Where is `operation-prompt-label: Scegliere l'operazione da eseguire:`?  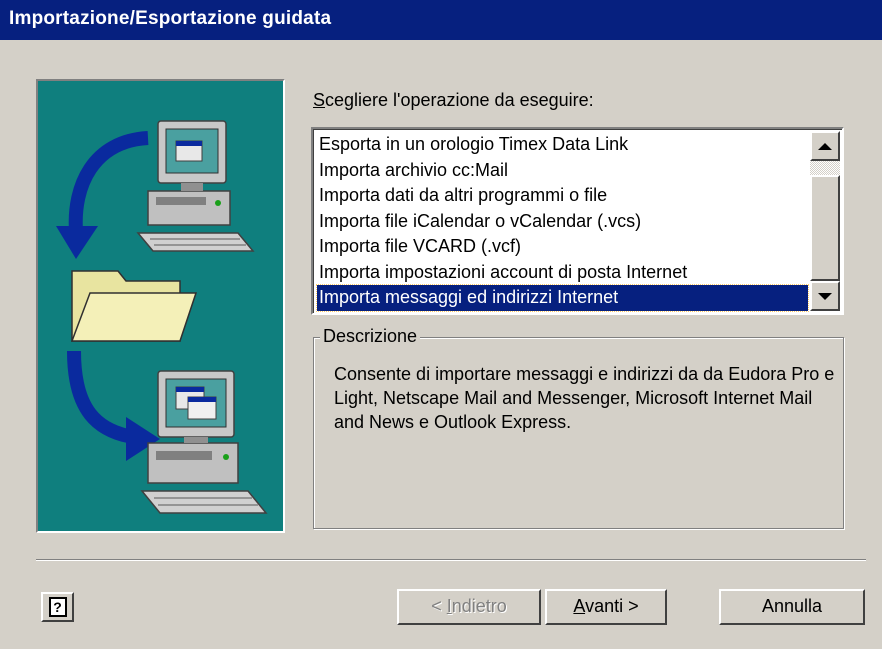 operation-prompt-label: Scegliere l'operazione da eseguire: is located at coordinates (453, 100).